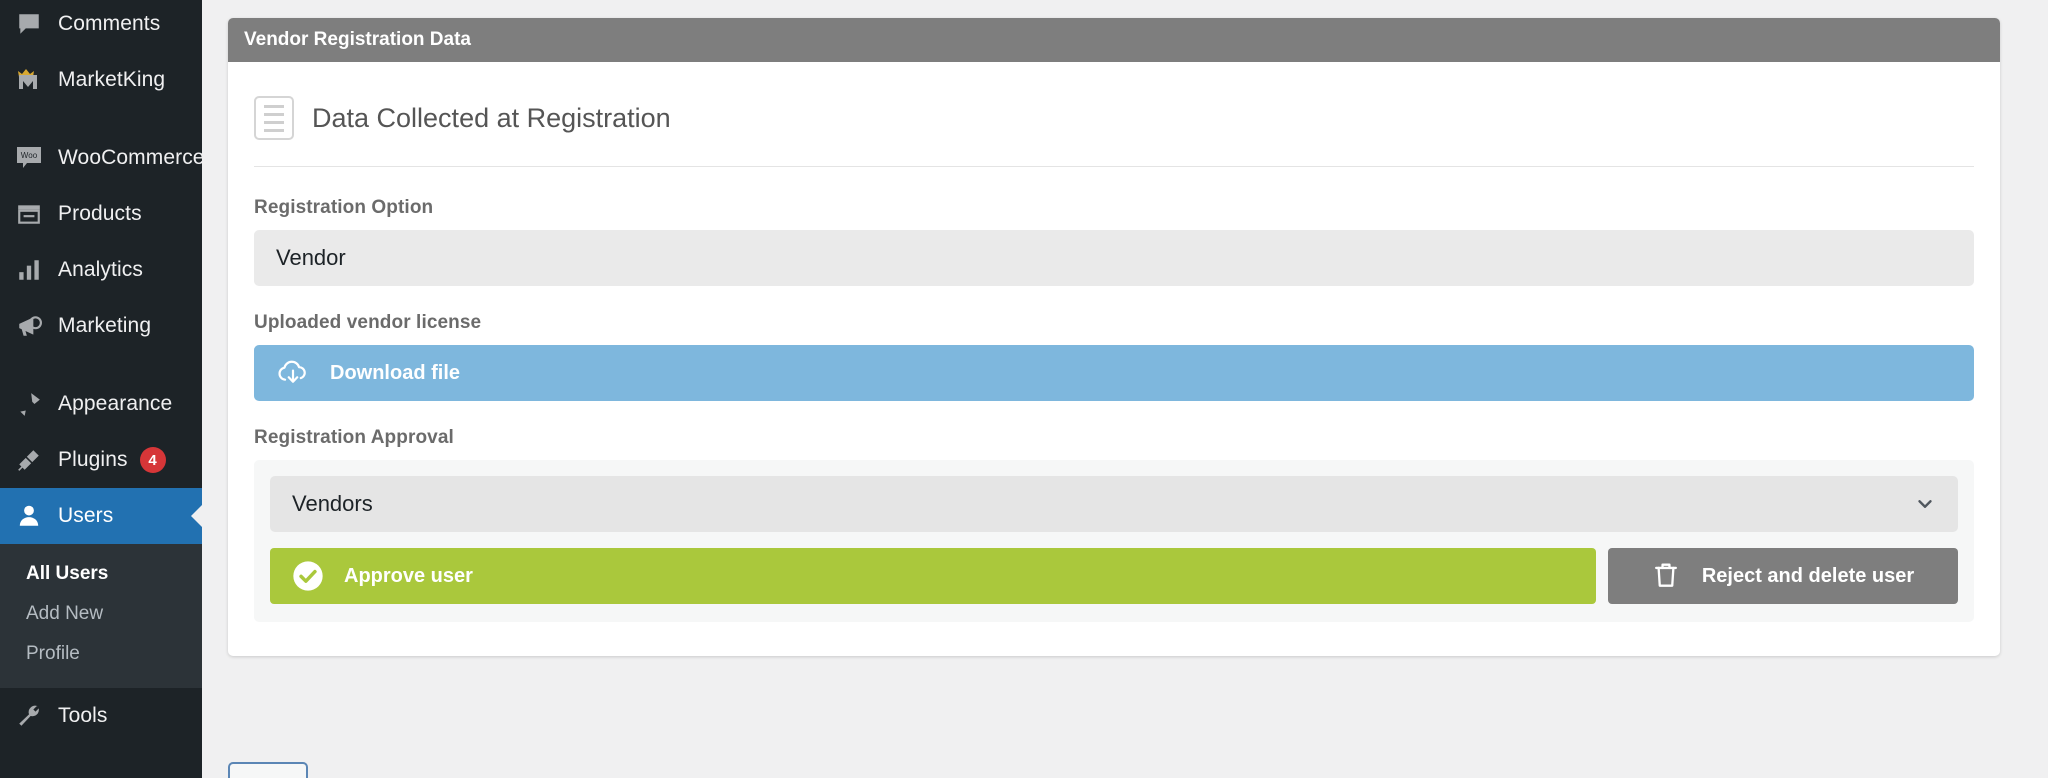  Describe the element at coordinates (1114, 504) in the screenshot. I see `registration-approval-select: Vendors` at that location.